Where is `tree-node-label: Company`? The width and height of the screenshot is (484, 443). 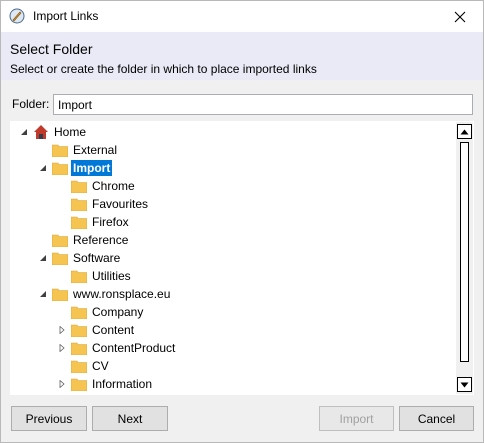
tree-node-label: Company is located at coordinates (118, 312).